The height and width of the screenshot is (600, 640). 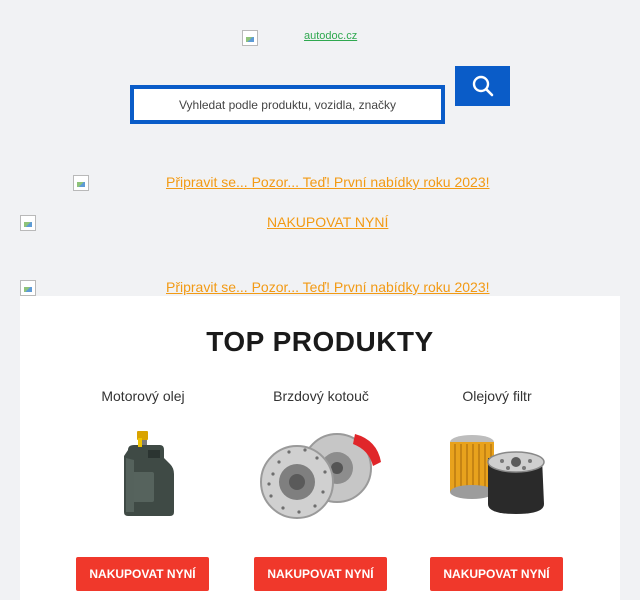 I want to click on product-name: Olejový filtr, so click(x=497, y=396).